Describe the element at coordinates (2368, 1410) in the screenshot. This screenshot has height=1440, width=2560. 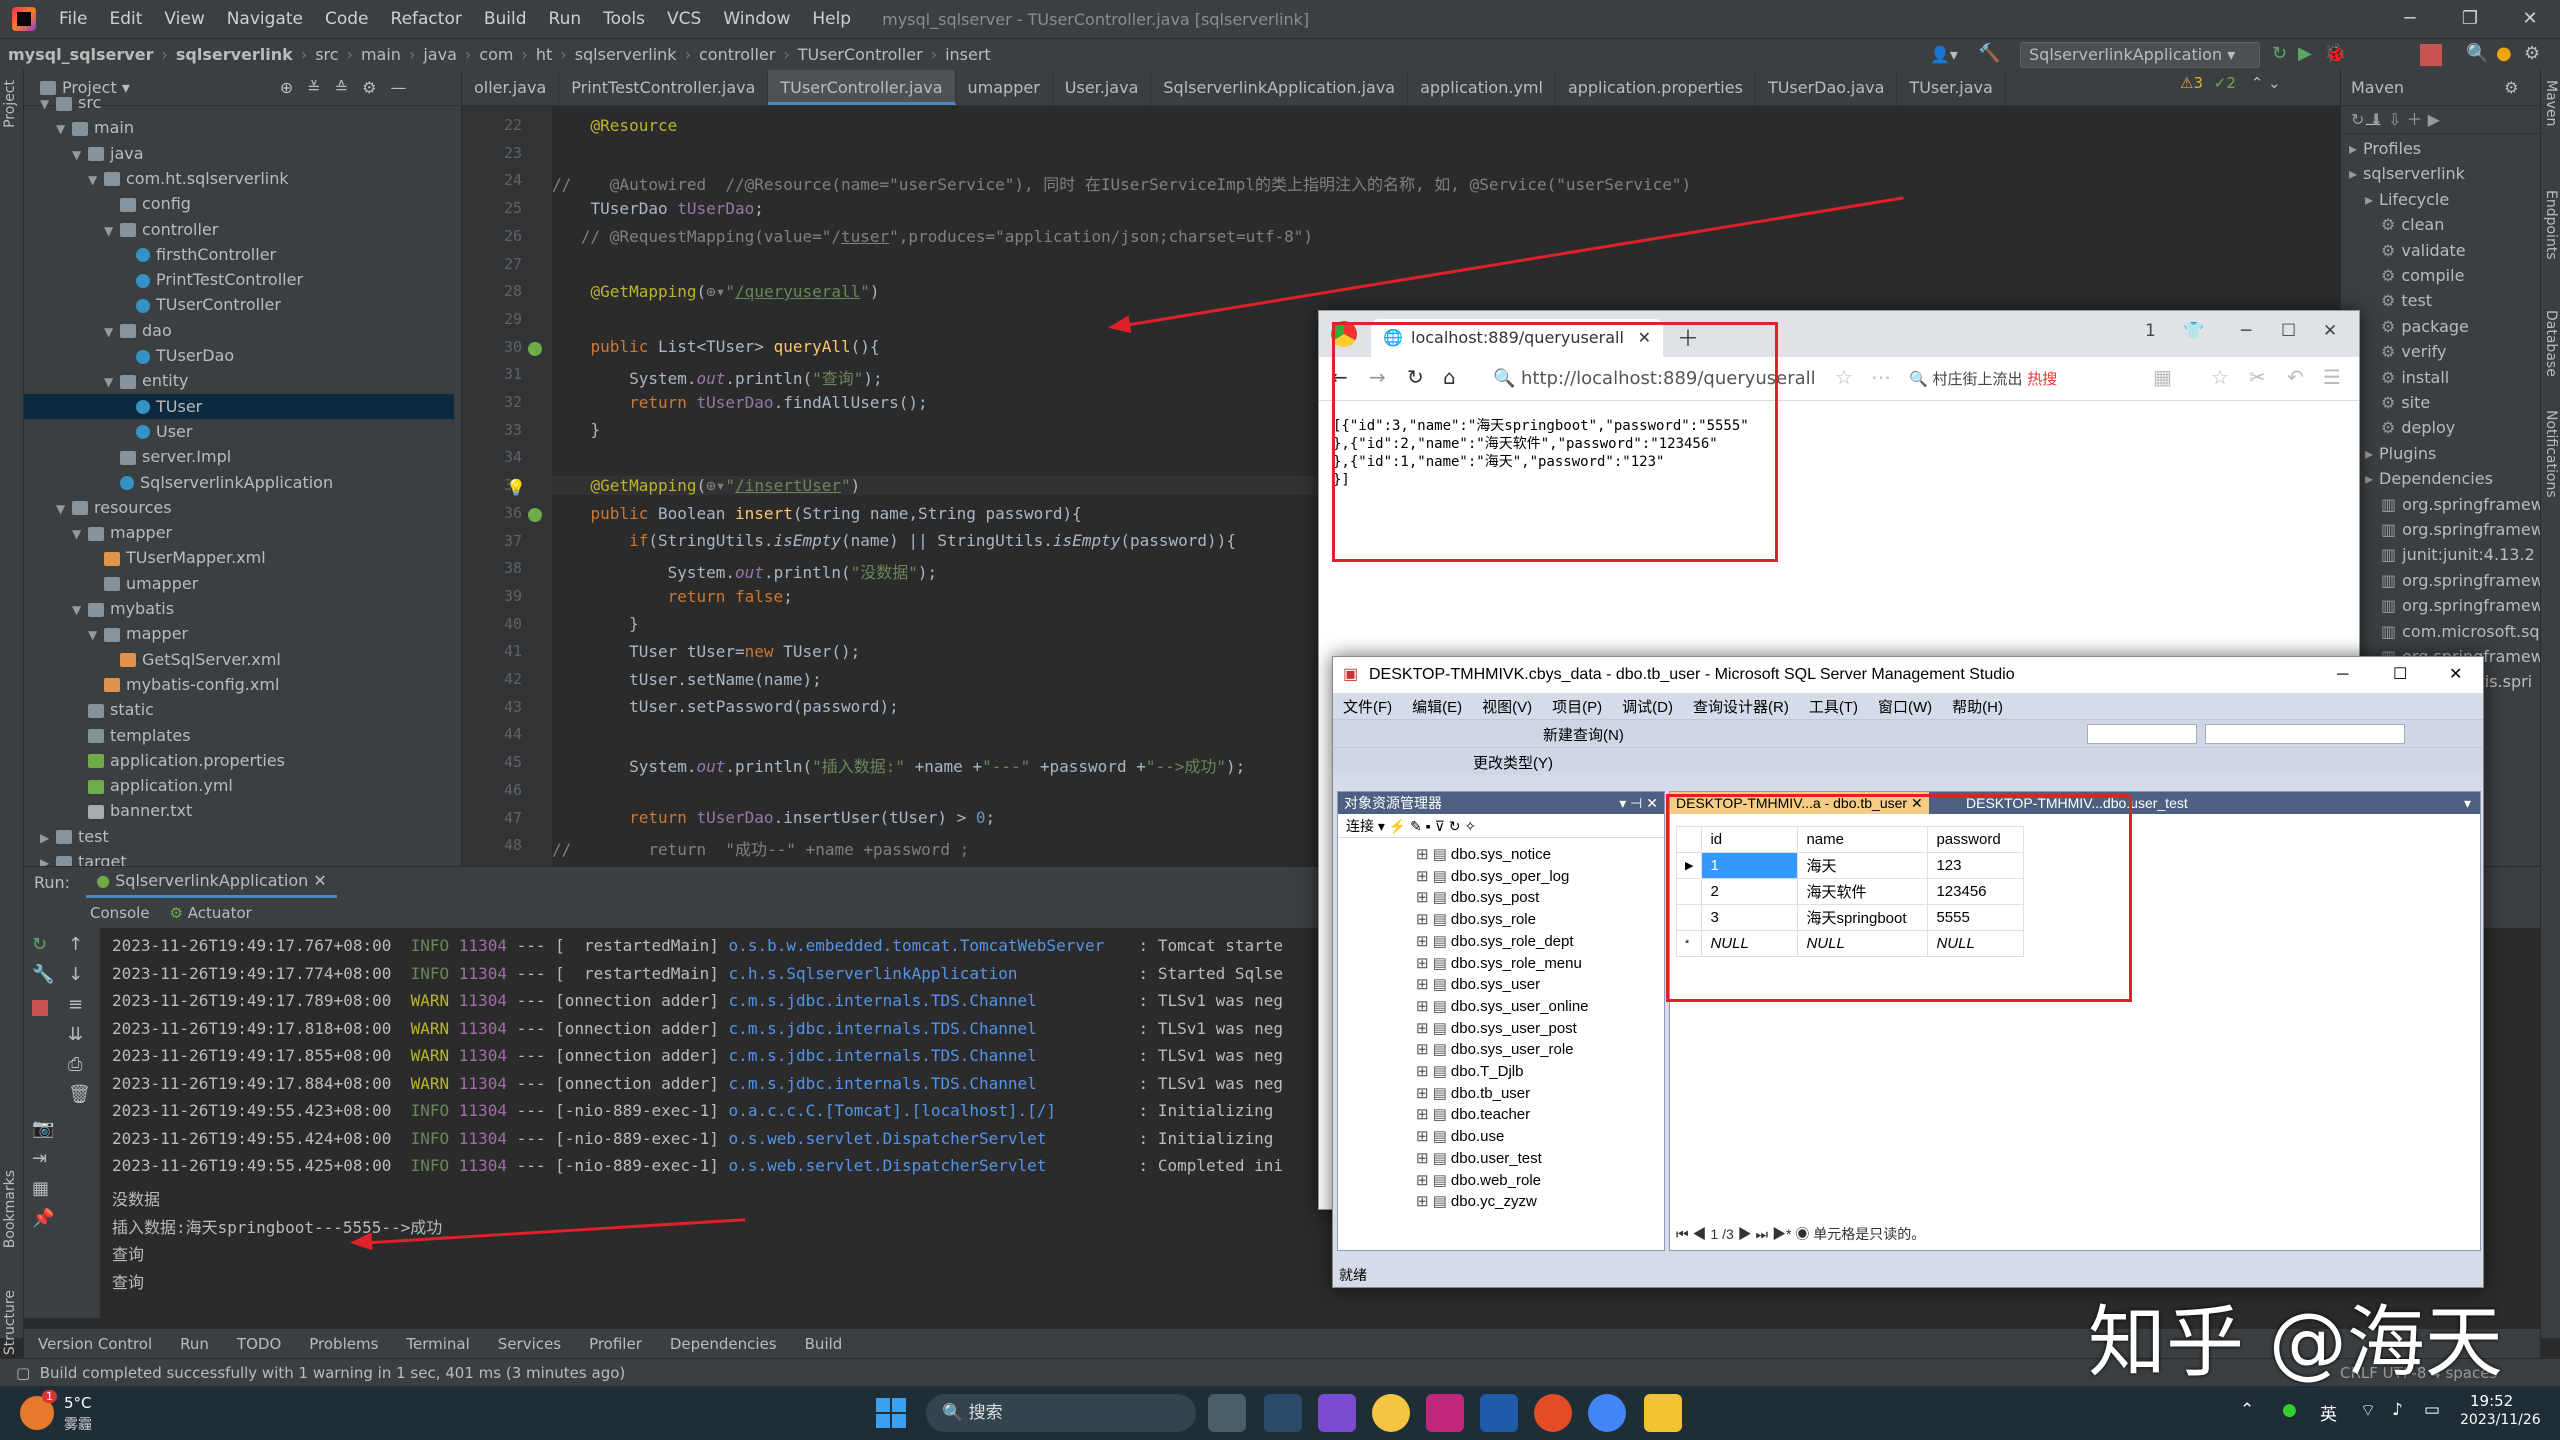
I see `wifi-icon: ⌔` at that location.